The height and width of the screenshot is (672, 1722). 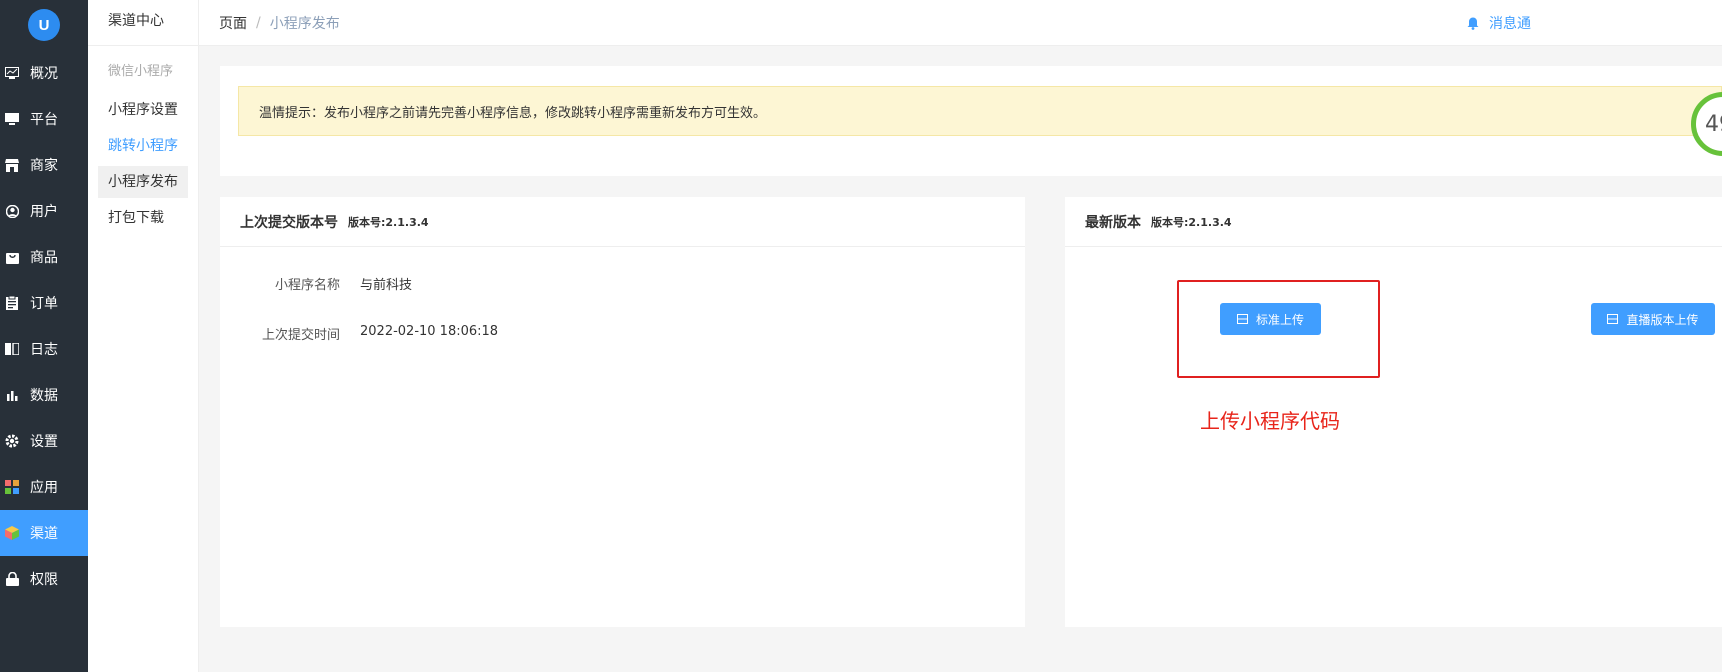 What do you see at coordinates (1713, 124) in the screenshot?
I see `ring-value: 49` at bounding box center [1713, 124].